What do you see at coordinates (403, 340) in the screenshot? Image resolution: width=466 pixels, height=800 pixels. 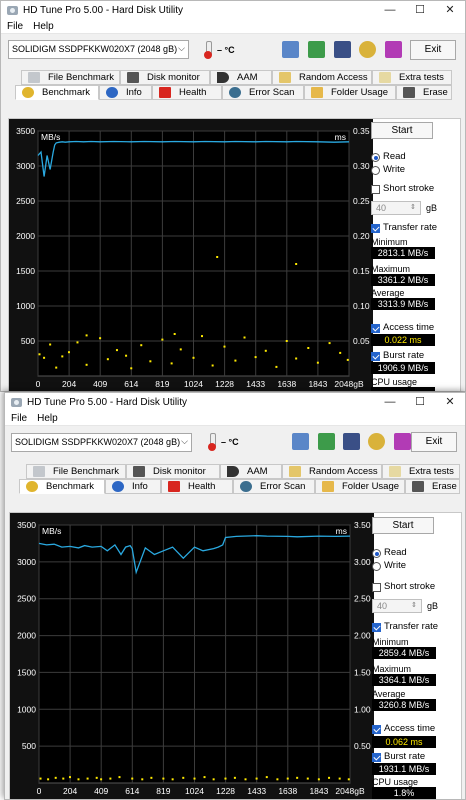 I see `access-time-value: 0.022 ms` at bounding box center [403, 340].